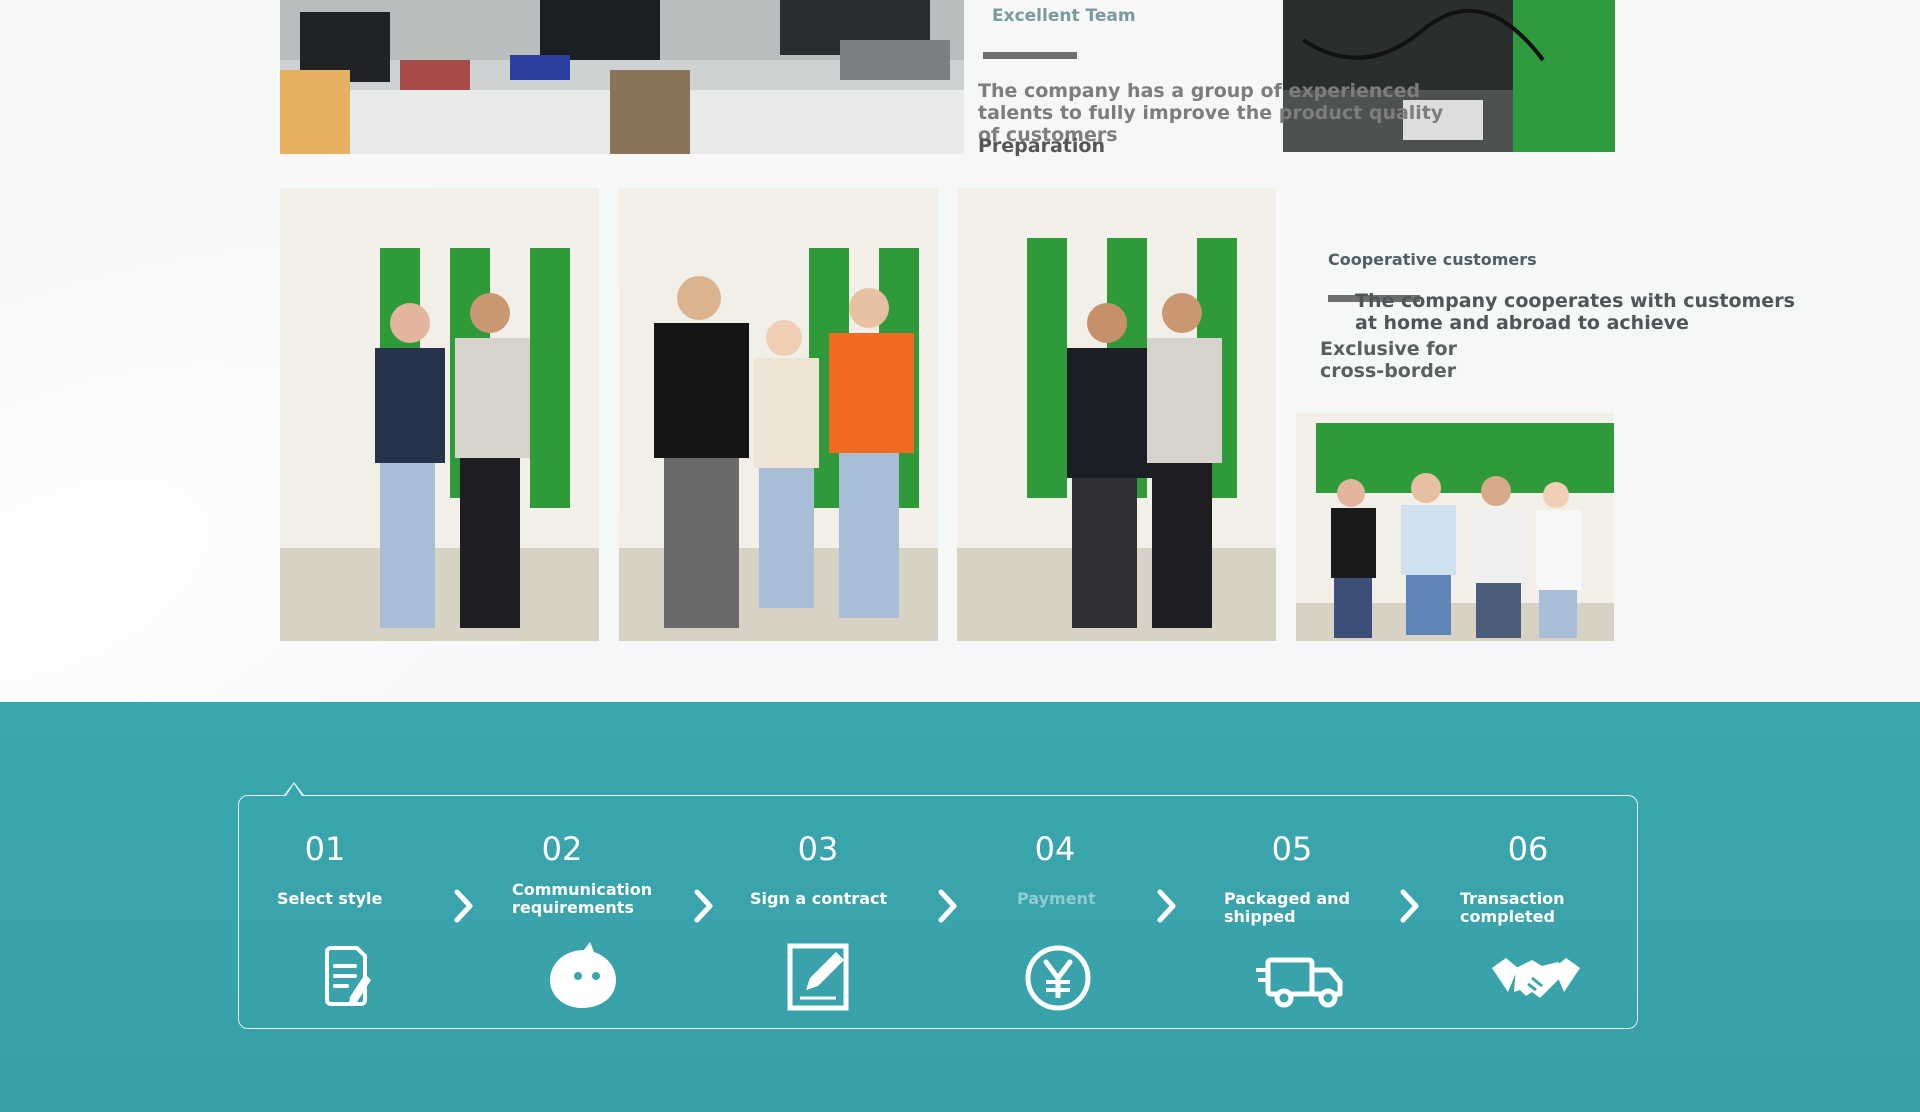 The image size is (1920, 1112). Describe the element at coordinates (1056, 898) in the screenshot. I see `step-label: Payment` at that location.